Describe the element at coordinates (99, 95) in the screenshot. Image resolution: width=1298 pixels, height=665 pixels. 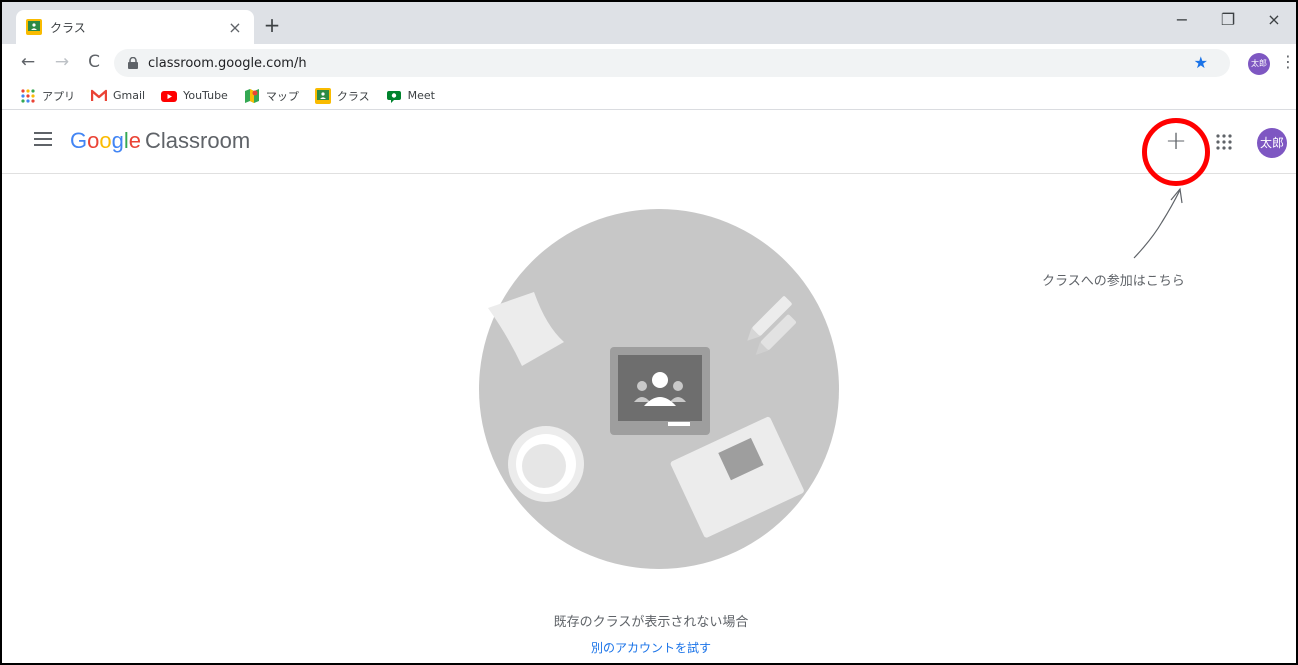
I see `gmail-icon` at that location.